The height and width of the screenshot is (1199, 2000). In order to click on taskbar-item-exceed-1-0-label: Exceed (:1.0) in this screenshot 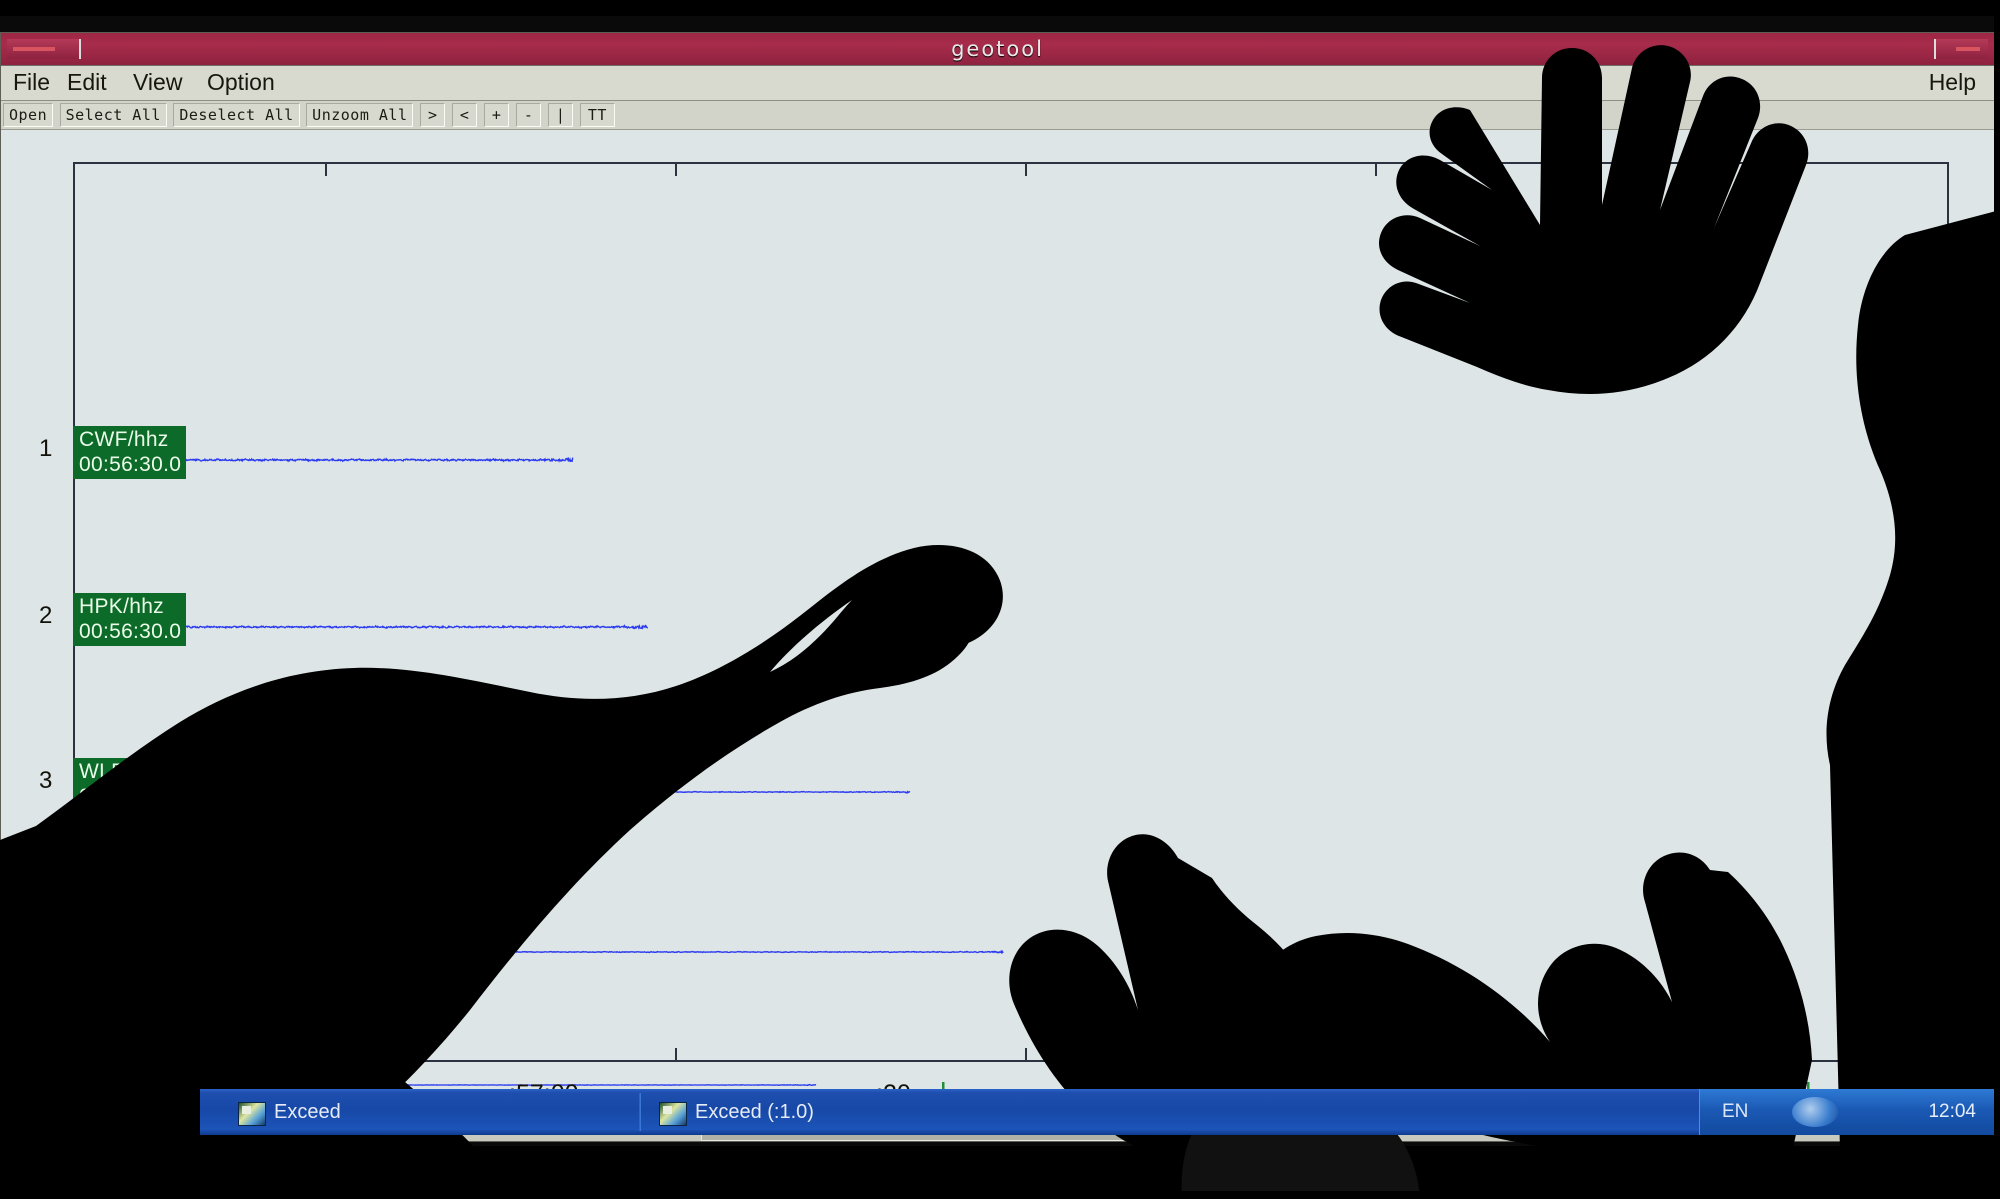, I will do `click(754, 1112)`.